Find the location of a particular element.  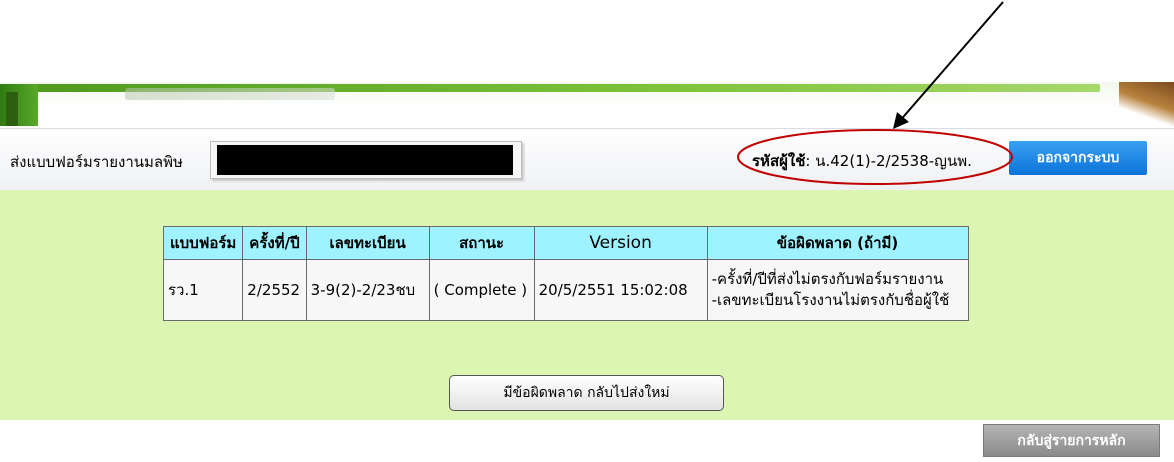

col-header-errors: ข้อผิดพลาด (ถ้ามี) is located at coordinates (837, 243).